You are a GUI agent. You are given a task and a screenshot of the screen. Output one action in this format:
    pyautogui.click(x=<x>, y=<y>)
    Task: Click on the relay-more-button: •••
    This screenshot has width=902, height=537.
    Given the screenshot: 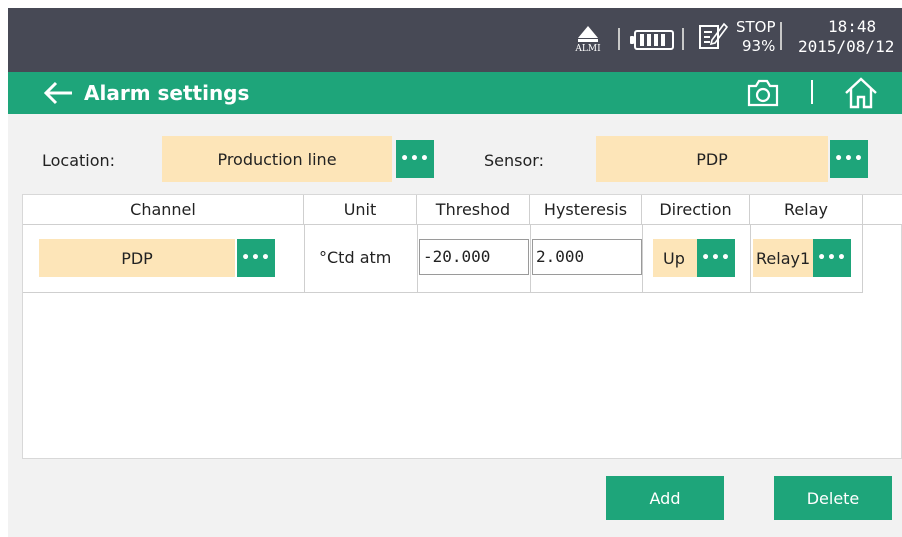 What is the action you would take?
    pyautogui.click(x=832, y=258)
    